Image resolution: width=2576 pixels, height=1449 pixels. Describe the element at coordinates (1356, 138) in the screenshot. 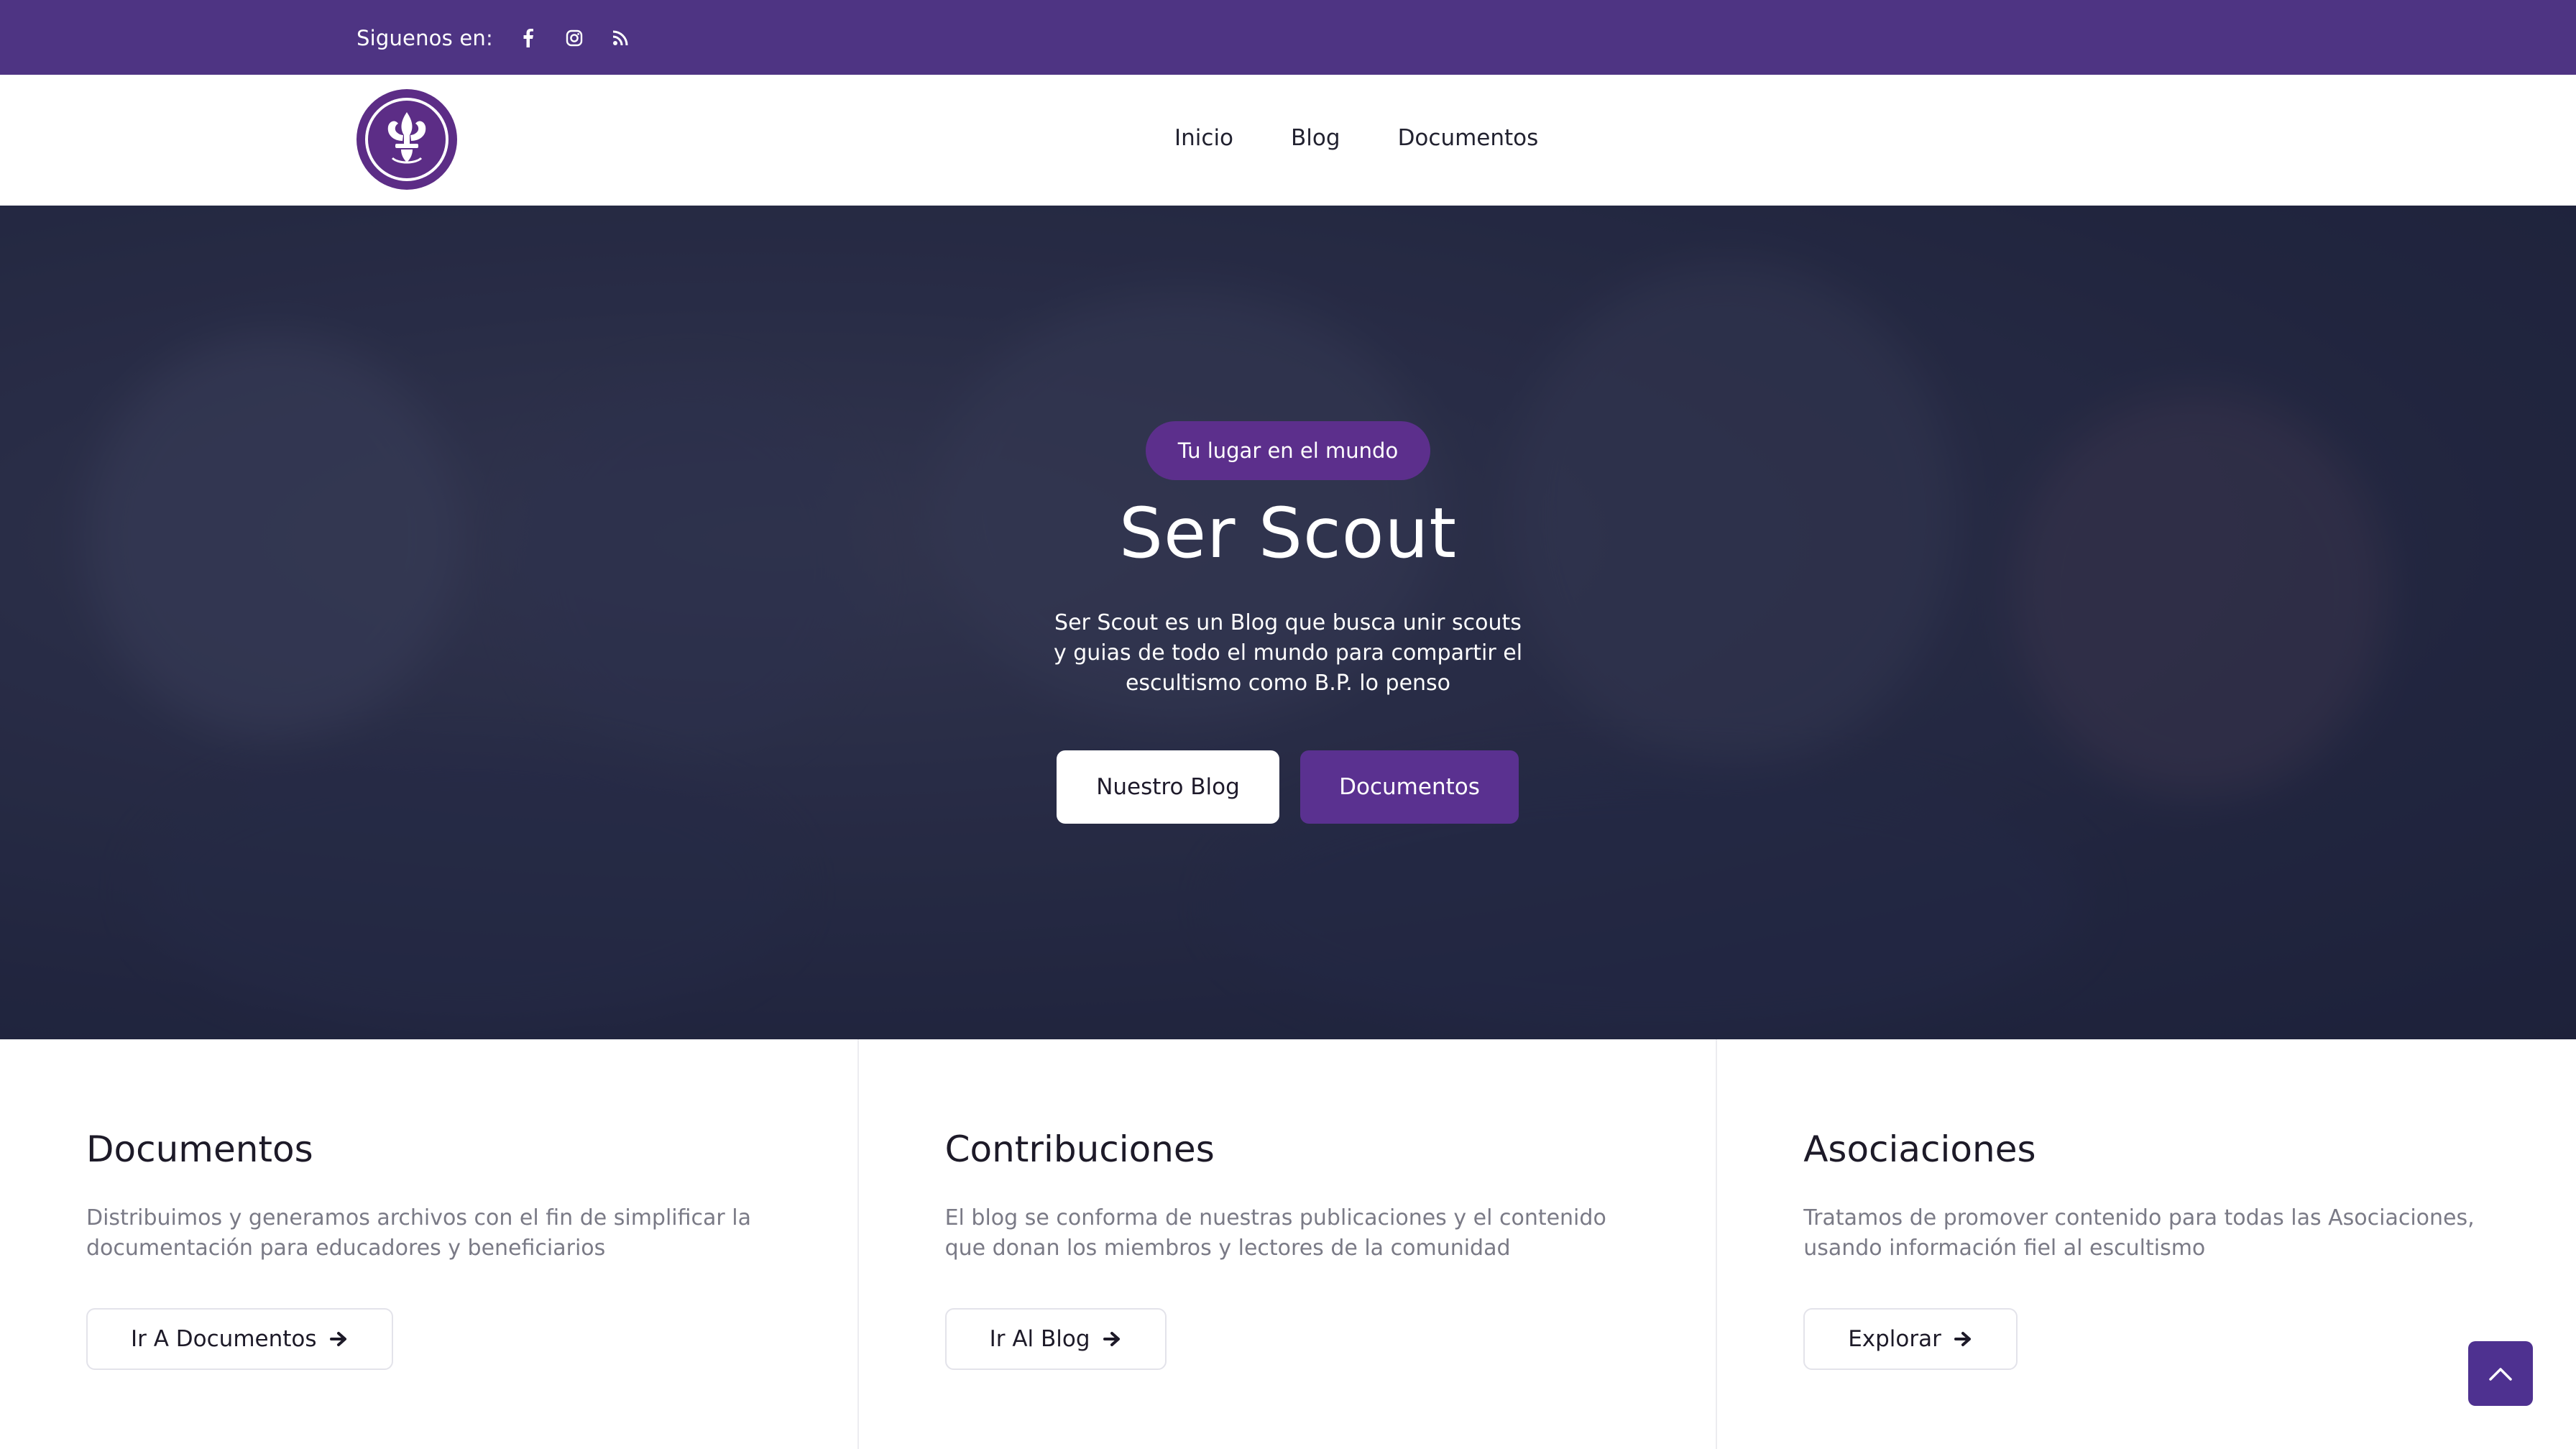

I see `main-nav: Inicio Blog Documentos` at that location.